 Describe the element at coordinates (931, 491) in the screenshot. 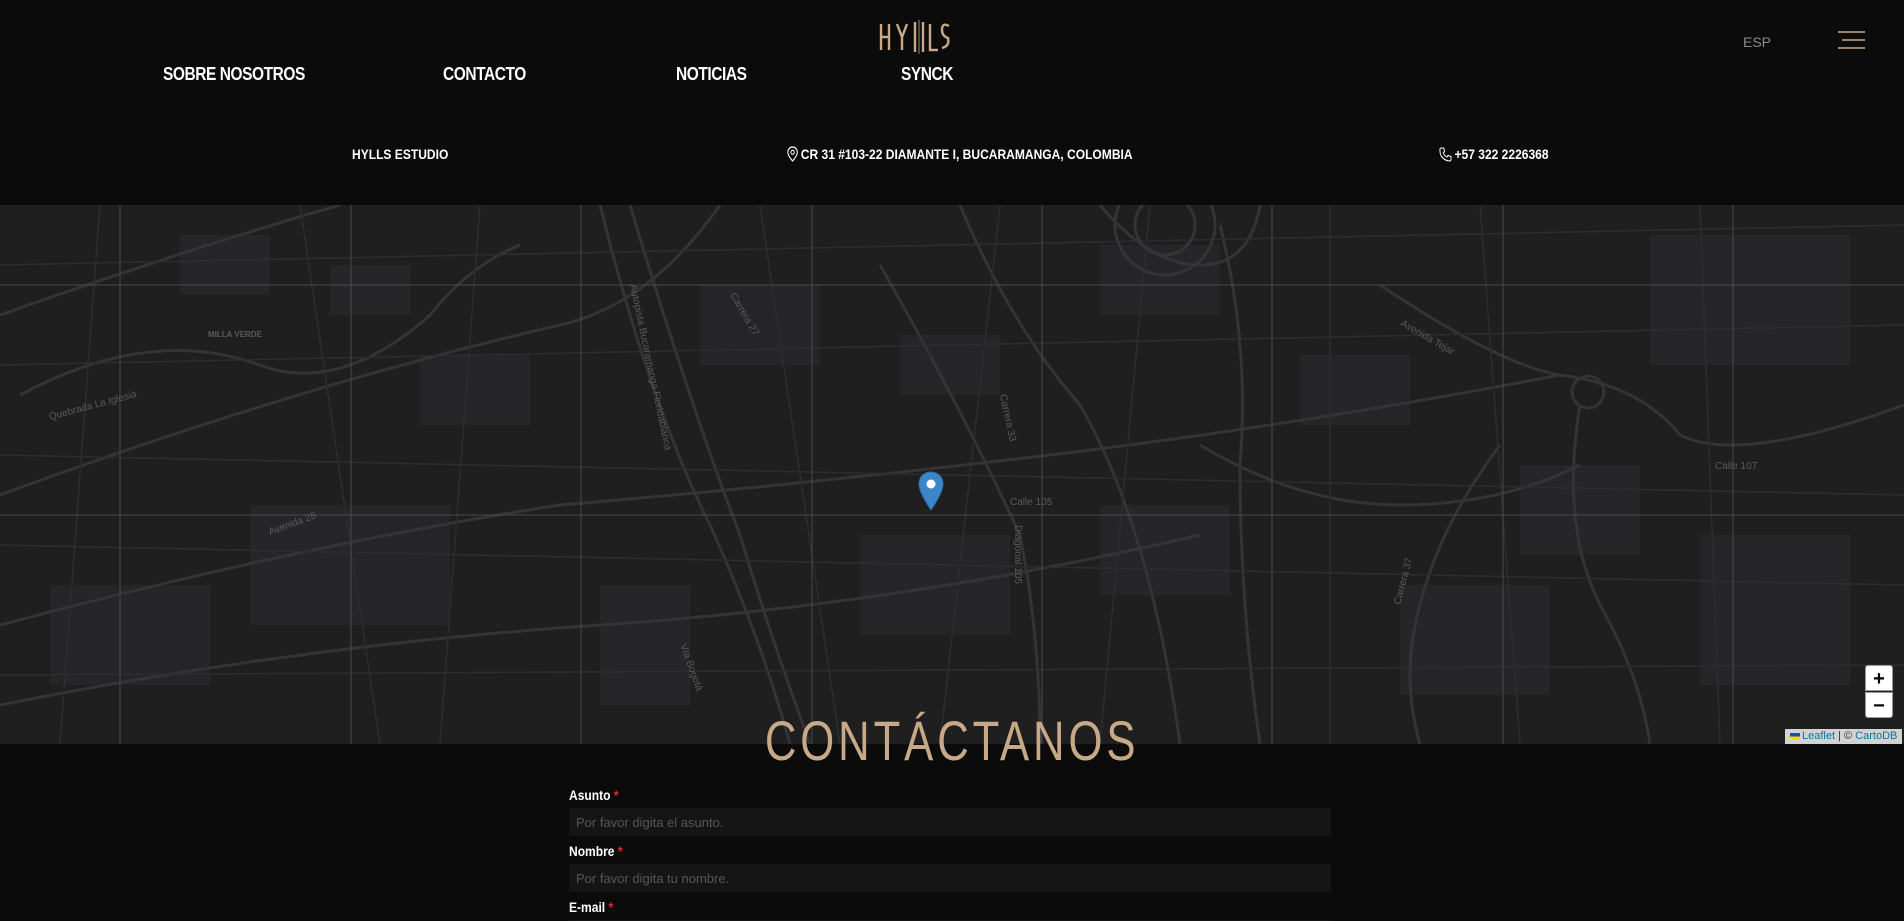

I see `map-marker-icon` at that location.